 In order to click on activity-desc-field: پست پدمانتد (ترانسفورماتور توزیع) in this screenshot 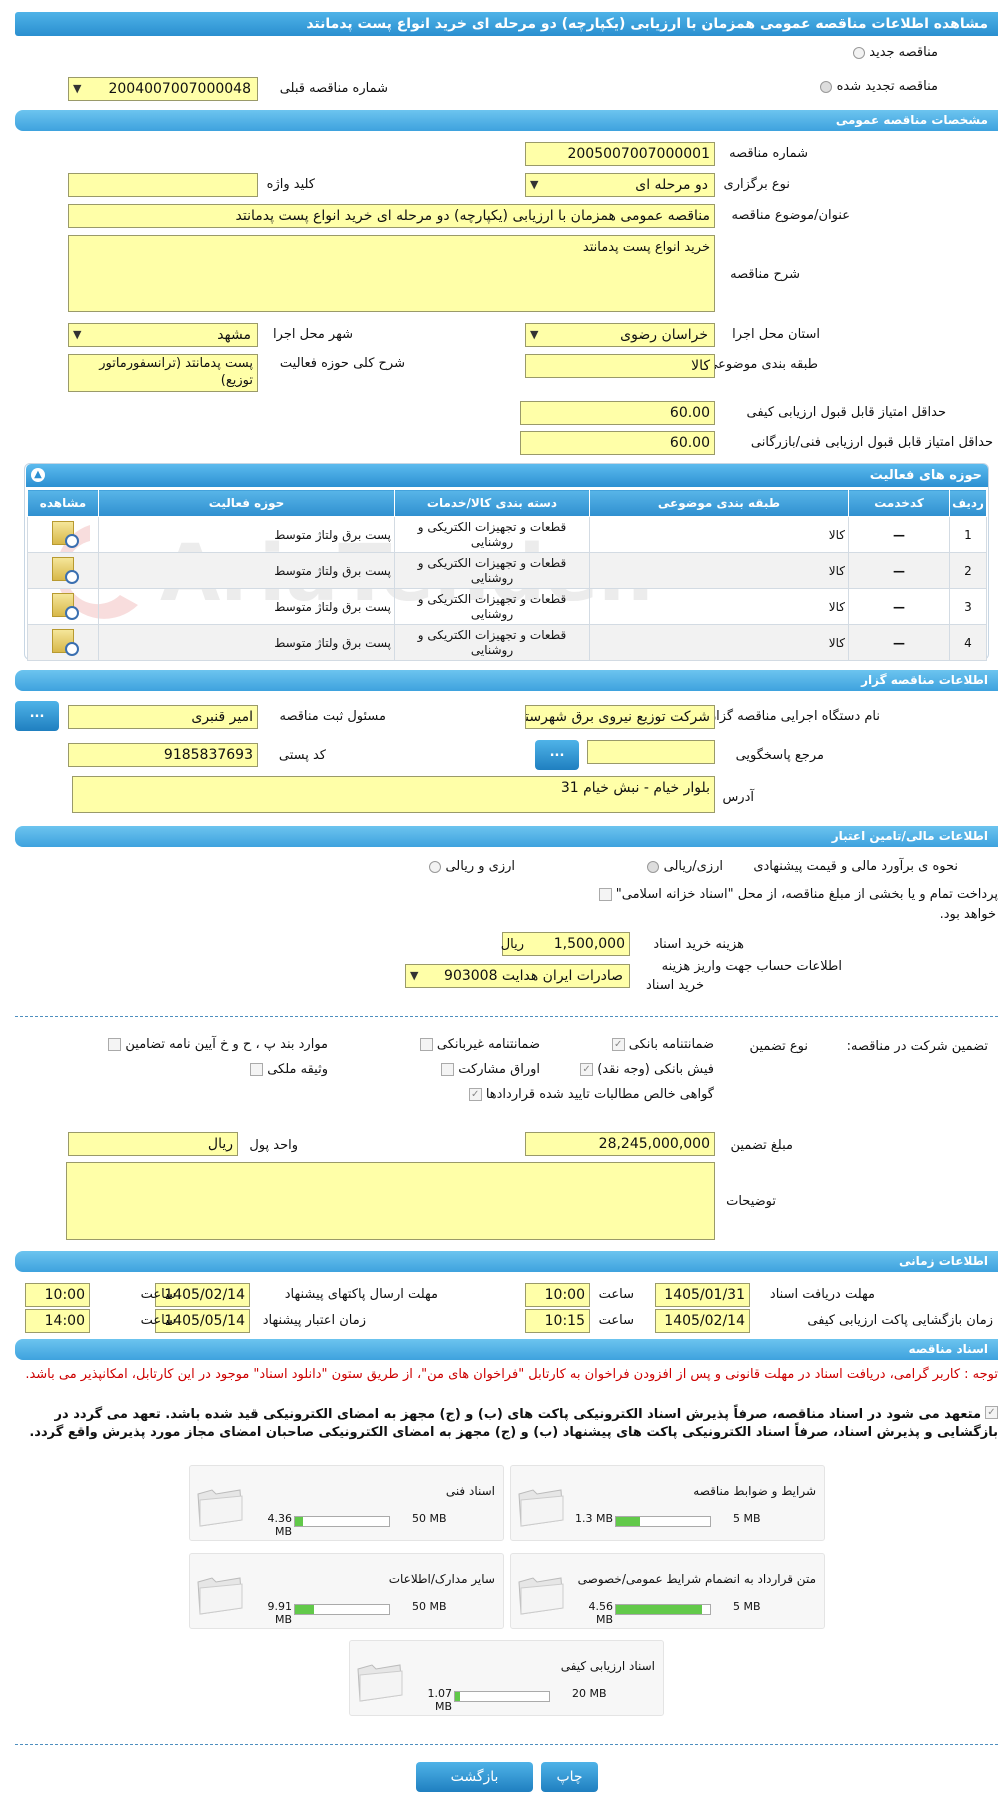, I will do `click(163, 373)`.